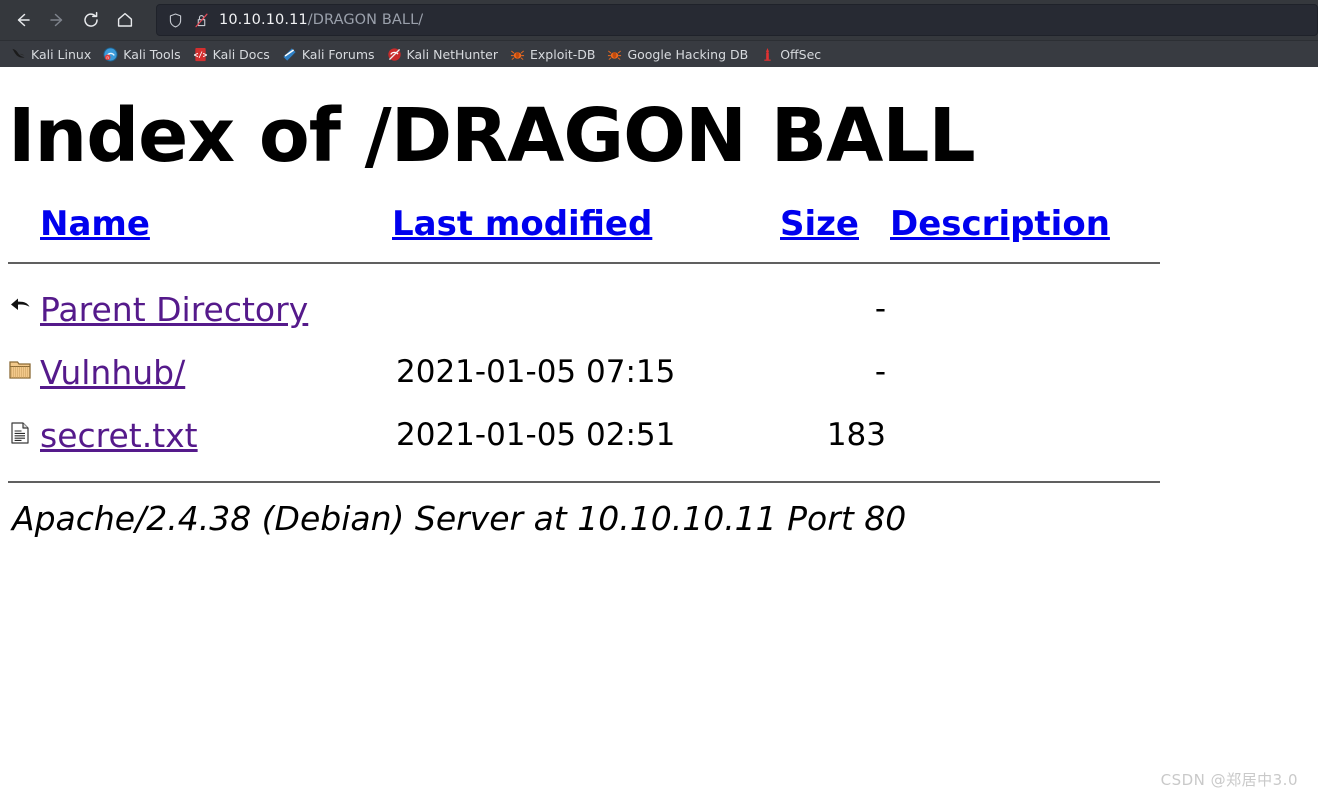  Describe the element at coordinates (201, 20) in the screenshot. I see `insecure-lock-crossed-icon` at that location.